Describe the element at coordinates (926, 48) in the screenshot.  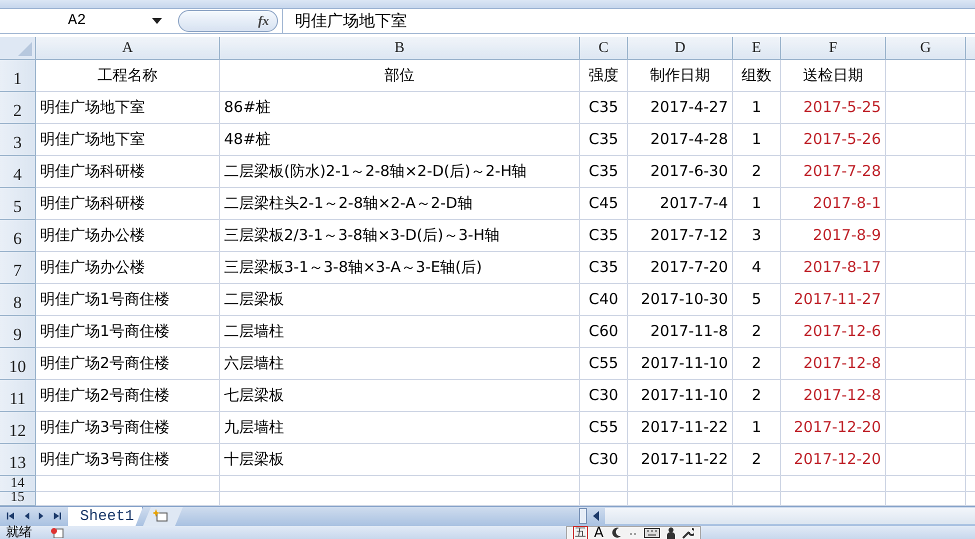
I see `column-header: G` at that location.